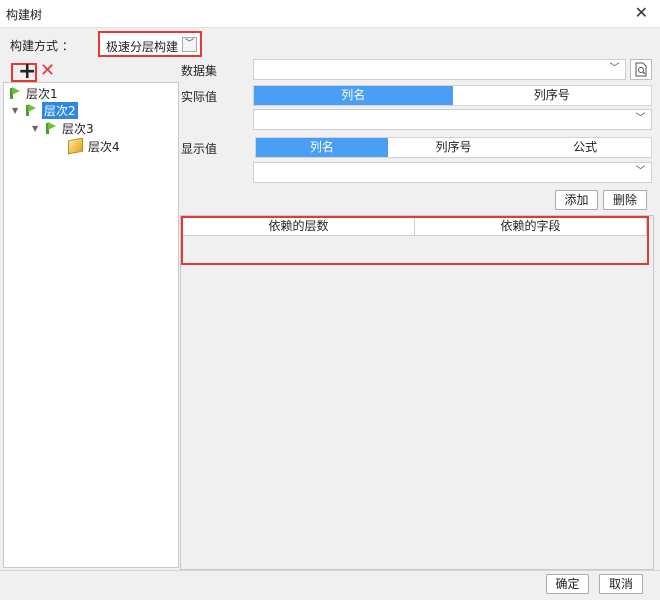 Image resolution: width=660 pixels, height=600 pixels. Describe the element at coordinates (42, 46) in the screenshot. I see `method-label: 构建方式 ：` at that location.